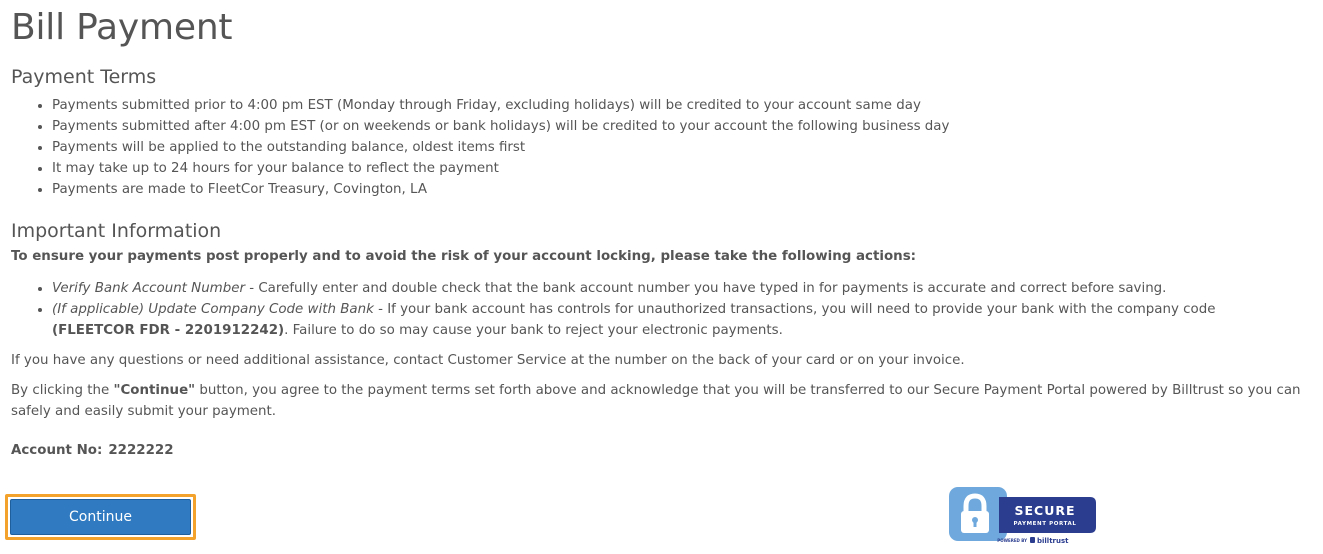 This screenshot has height=554, width=1323. I want to click on badge-secure-text: SECURE, so click(1044, 510).